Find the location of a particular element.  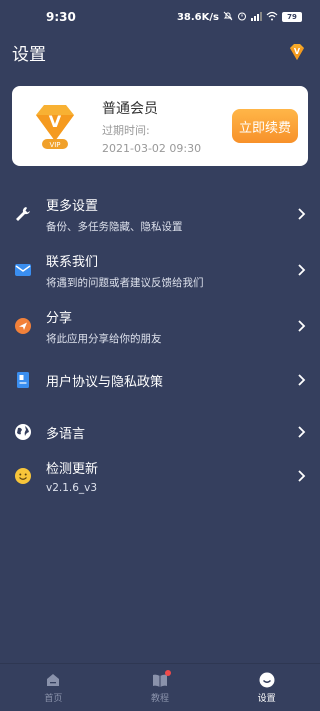

vip-level: 普通会员 is located at coordinates (130, 108).